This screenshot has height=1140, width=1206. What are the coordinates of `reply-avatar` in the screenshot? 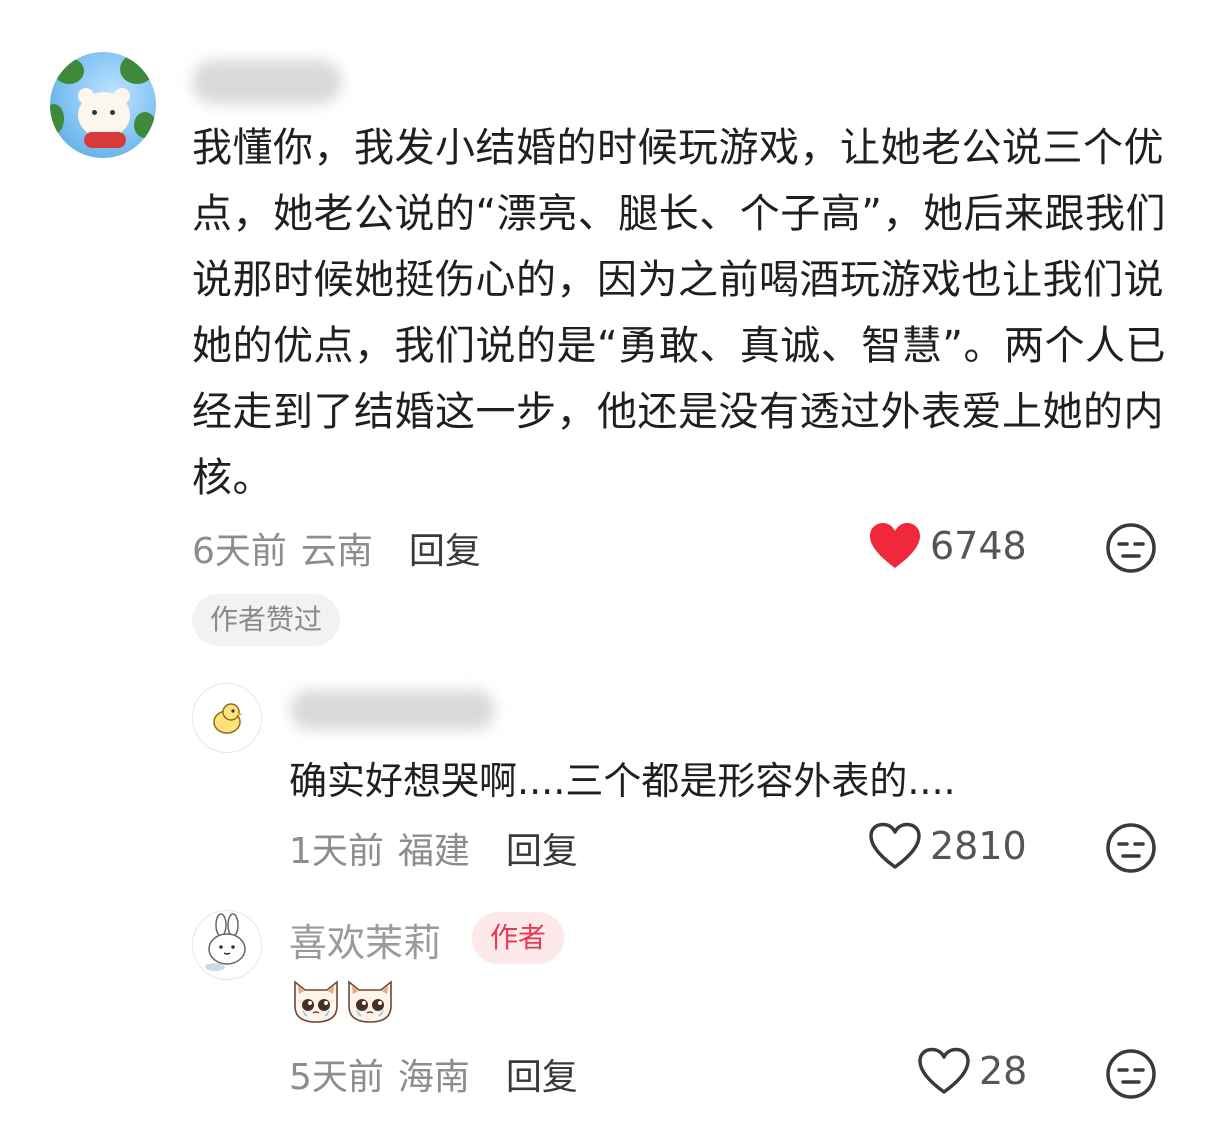 It's located at (227, 718).